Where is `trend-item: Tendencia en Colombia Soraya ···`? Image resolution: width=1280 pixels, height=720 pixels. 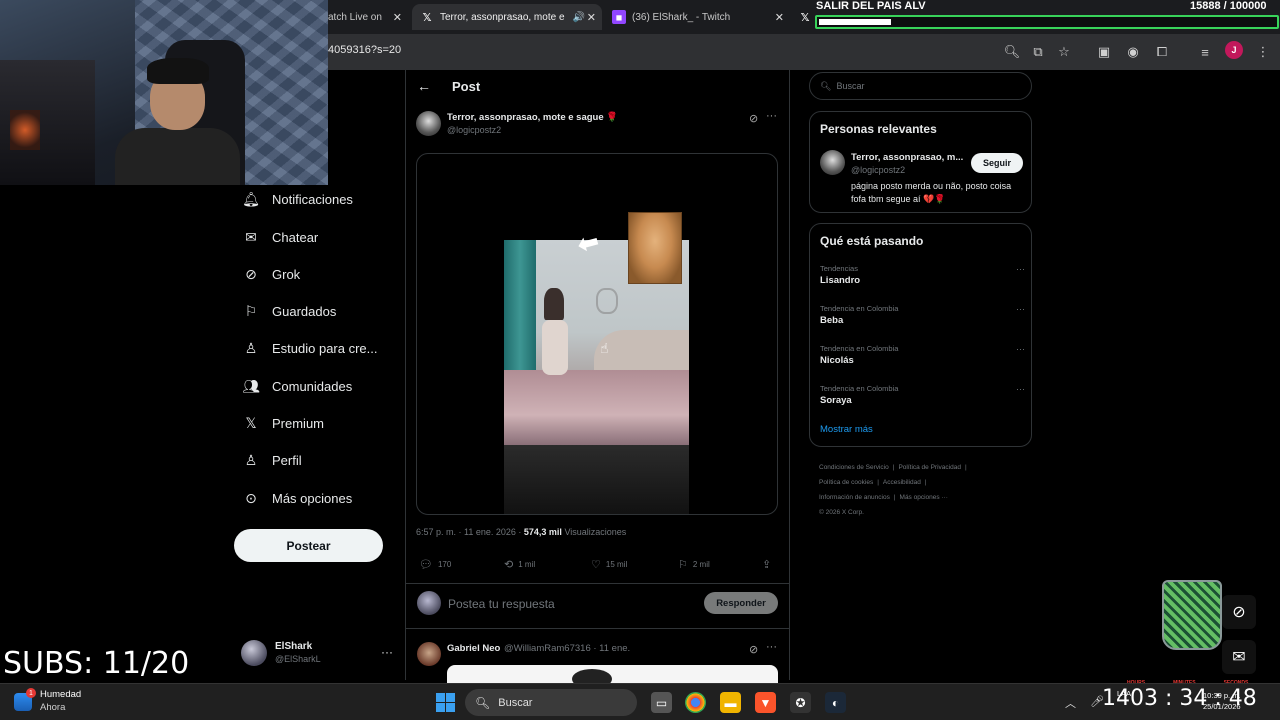 trend-item: Tendencia en Colombia Soraya ··· is located at coordinates (922, 399).